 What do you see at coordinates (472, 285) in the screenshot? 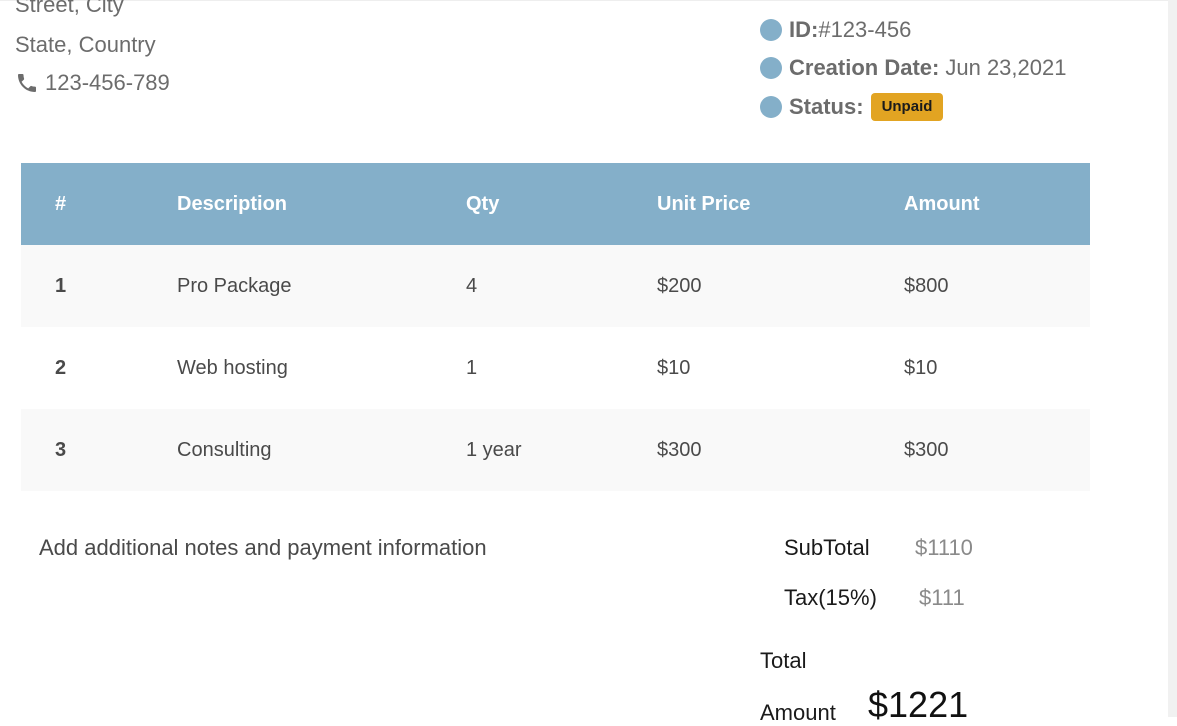
I see `row-qty: 4` at bounding box center [472, 285].